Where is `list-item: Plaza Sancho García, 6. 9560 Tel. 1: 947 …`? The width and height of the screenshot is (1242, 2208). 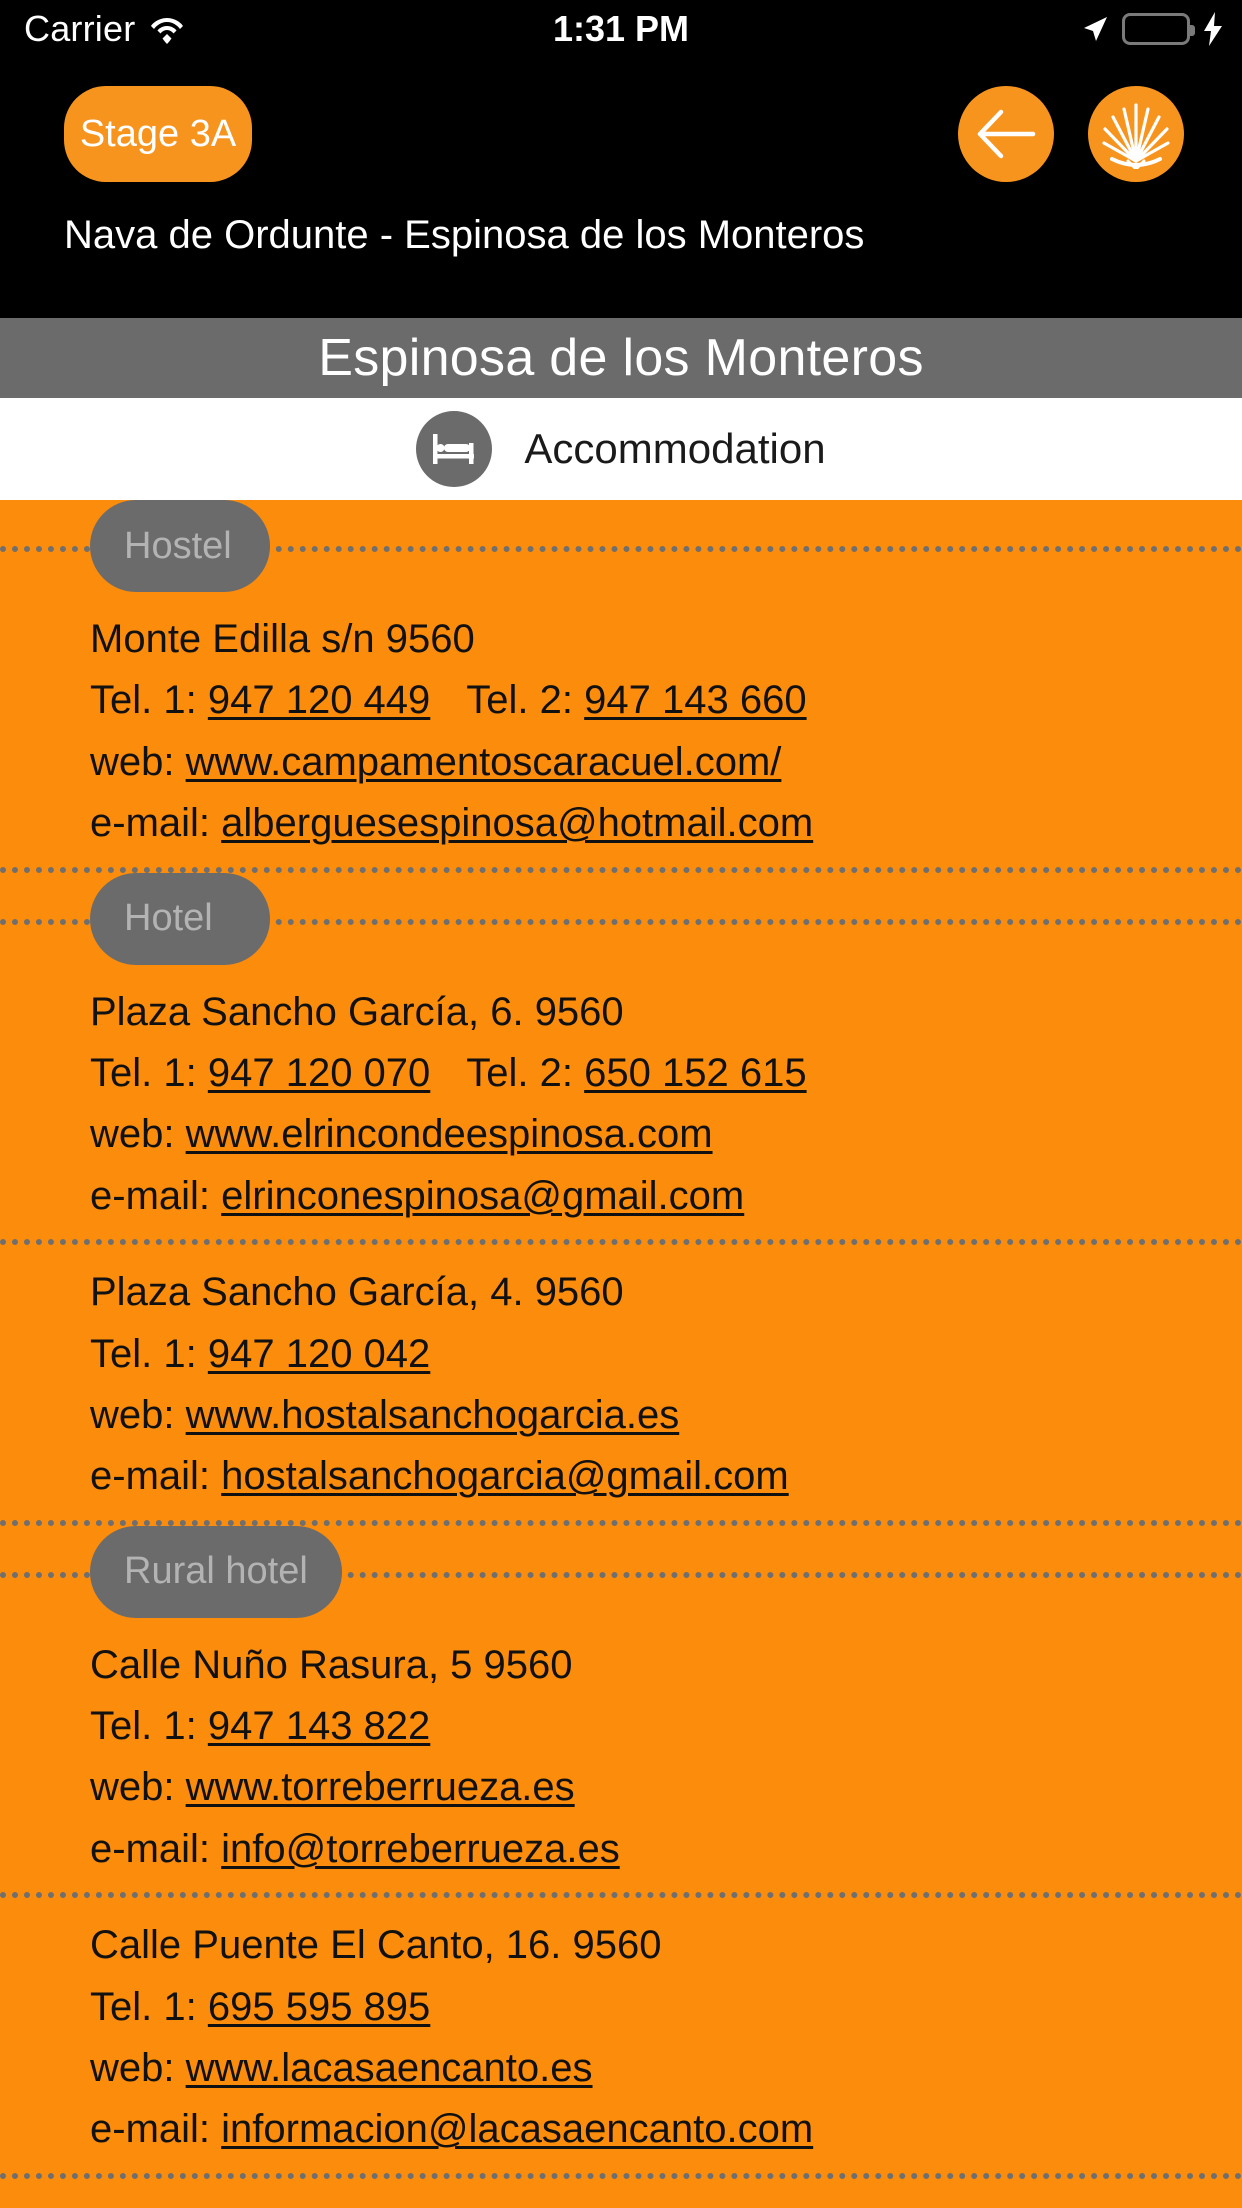
list-item: Plaza Sancho García, 6. 9560 Tel. 1: 947 … is located at coordinates (621, 1102).